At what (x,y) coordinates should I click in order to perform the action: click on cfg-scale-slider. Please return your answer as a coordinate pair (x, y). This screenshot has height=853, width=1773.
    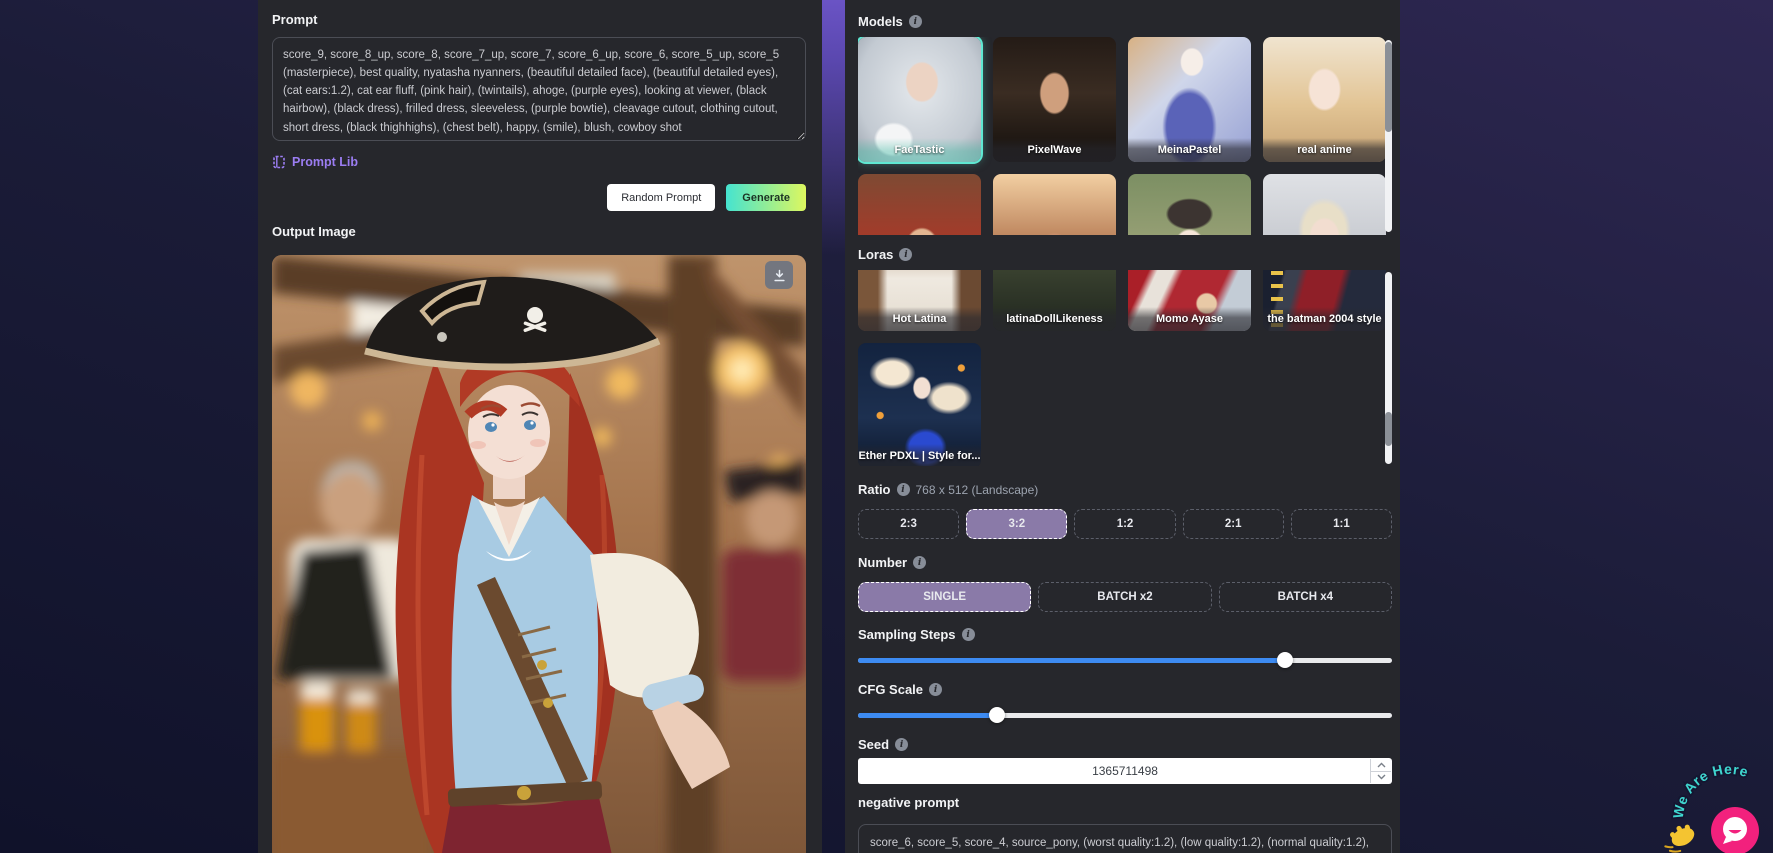
    Looking at the image, I should click on (1125, 715).